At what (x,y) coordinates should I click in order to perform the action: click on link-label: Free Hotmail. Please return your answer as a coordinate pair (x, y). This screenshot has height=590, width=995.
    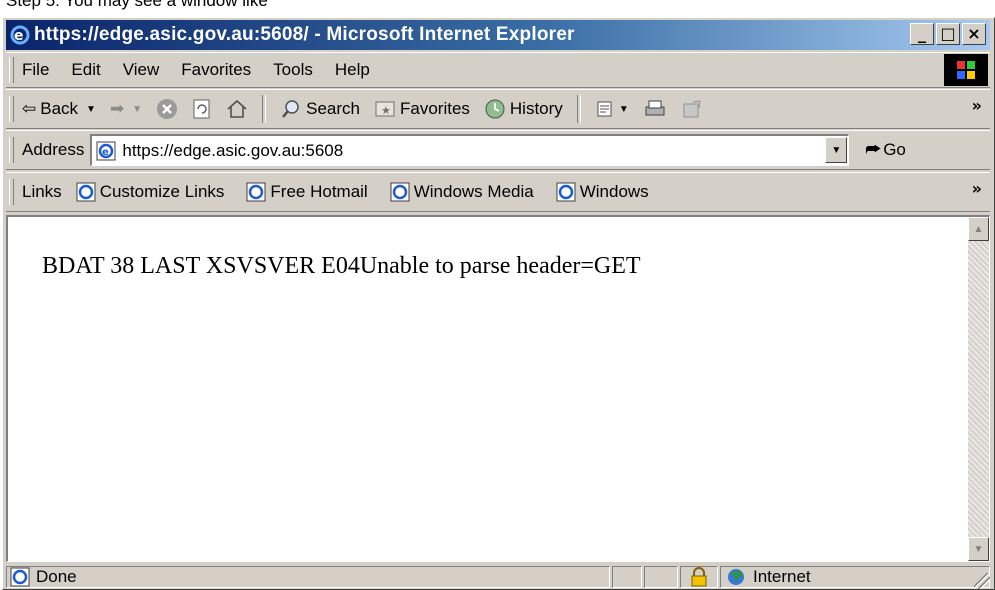
    Looking at the image, I should click on (319, 191).